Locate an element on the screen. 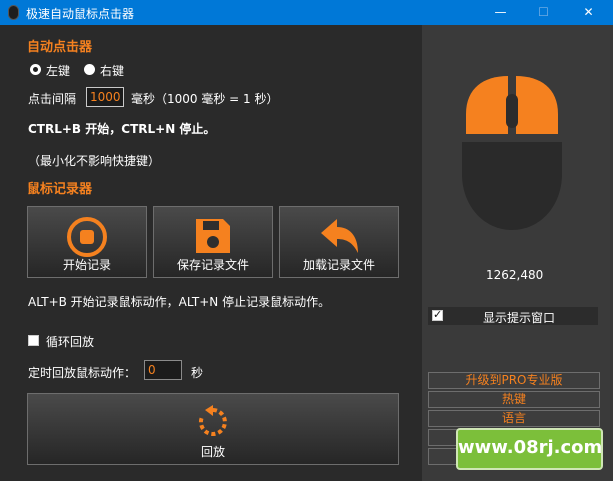 The height and width of the screenshot is (481, 613). show-tip-checkbox is located at coordinates (437, 314).